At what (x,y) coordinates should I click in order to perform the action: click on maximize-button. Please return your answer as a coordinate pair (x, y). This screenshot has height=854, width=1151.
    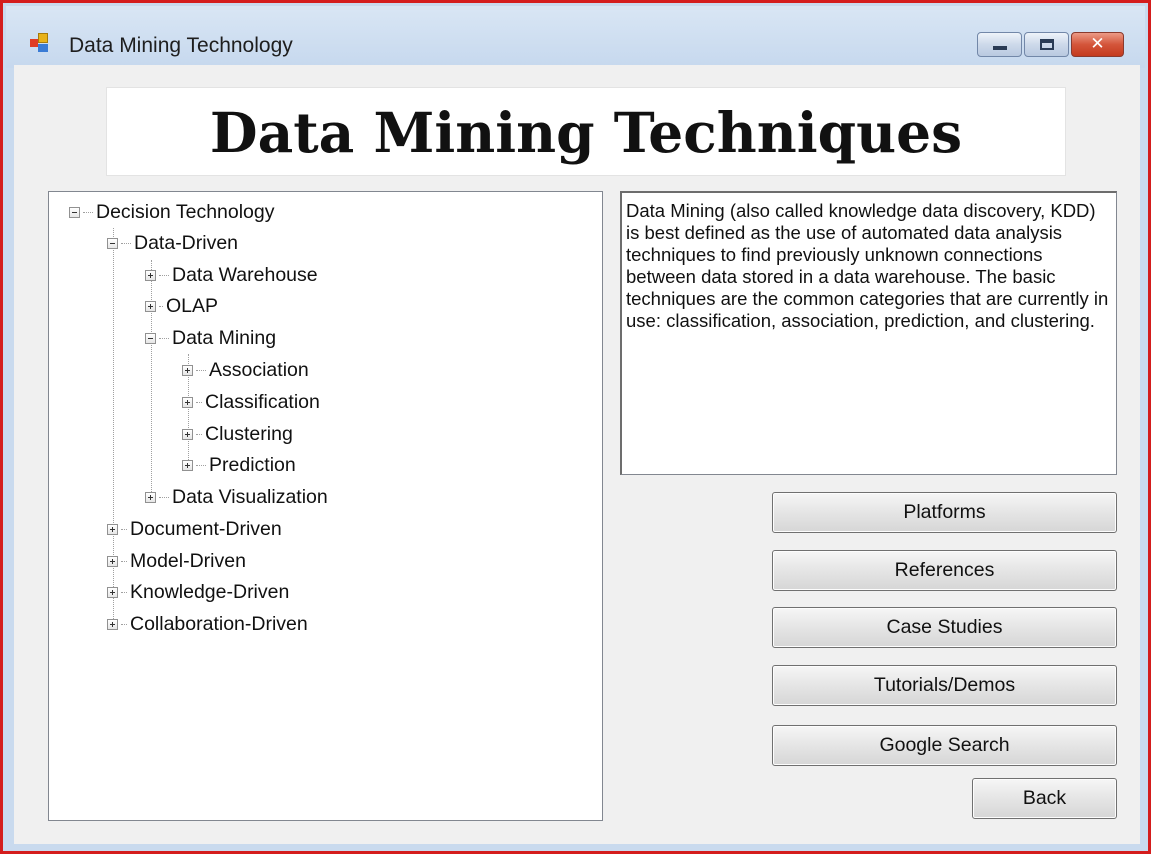
    Looking at the image, I should click on (1046, 44).